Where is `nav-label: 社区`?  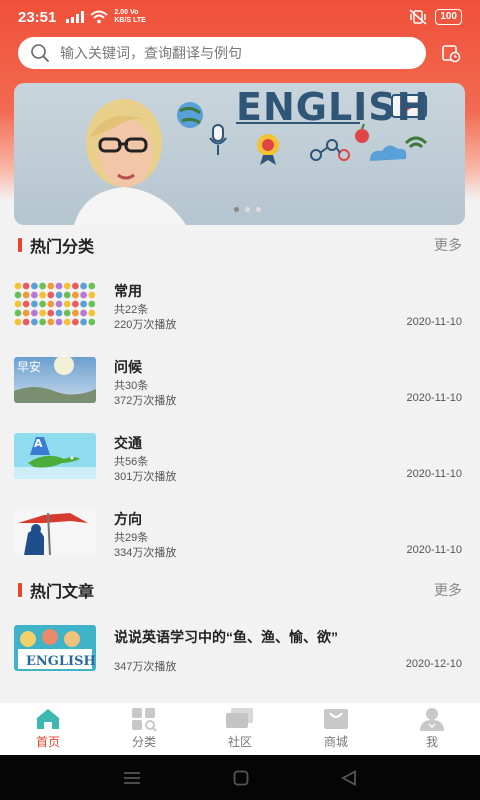 nav-label: 社区 is located at coordinates (239, 742).